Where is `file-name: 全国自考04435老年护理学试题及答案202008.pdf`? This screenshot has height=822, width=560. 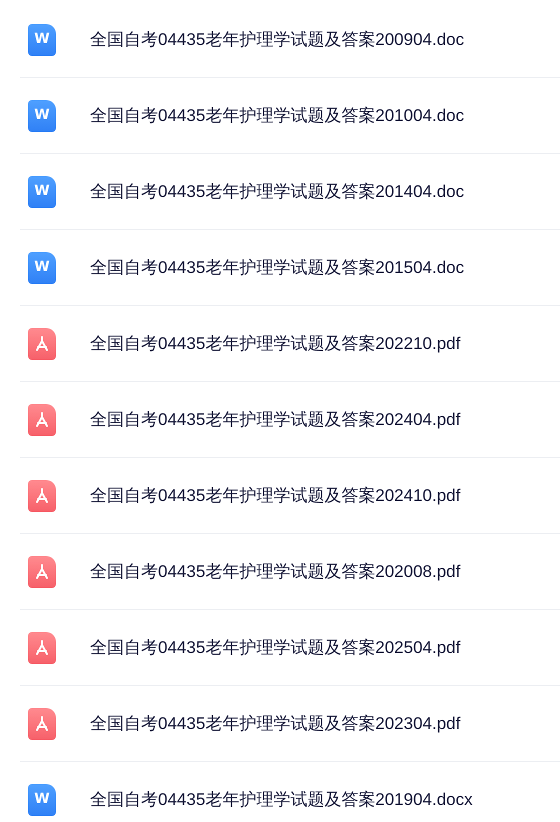
file-name: 全国自考04435老年护理学试题及答案202008.pdf is located at coordinates (275, 571).